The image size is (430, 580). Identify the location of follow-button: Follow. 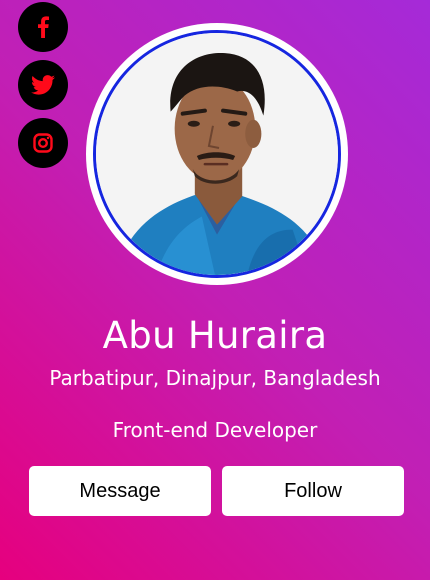
(313, 491).